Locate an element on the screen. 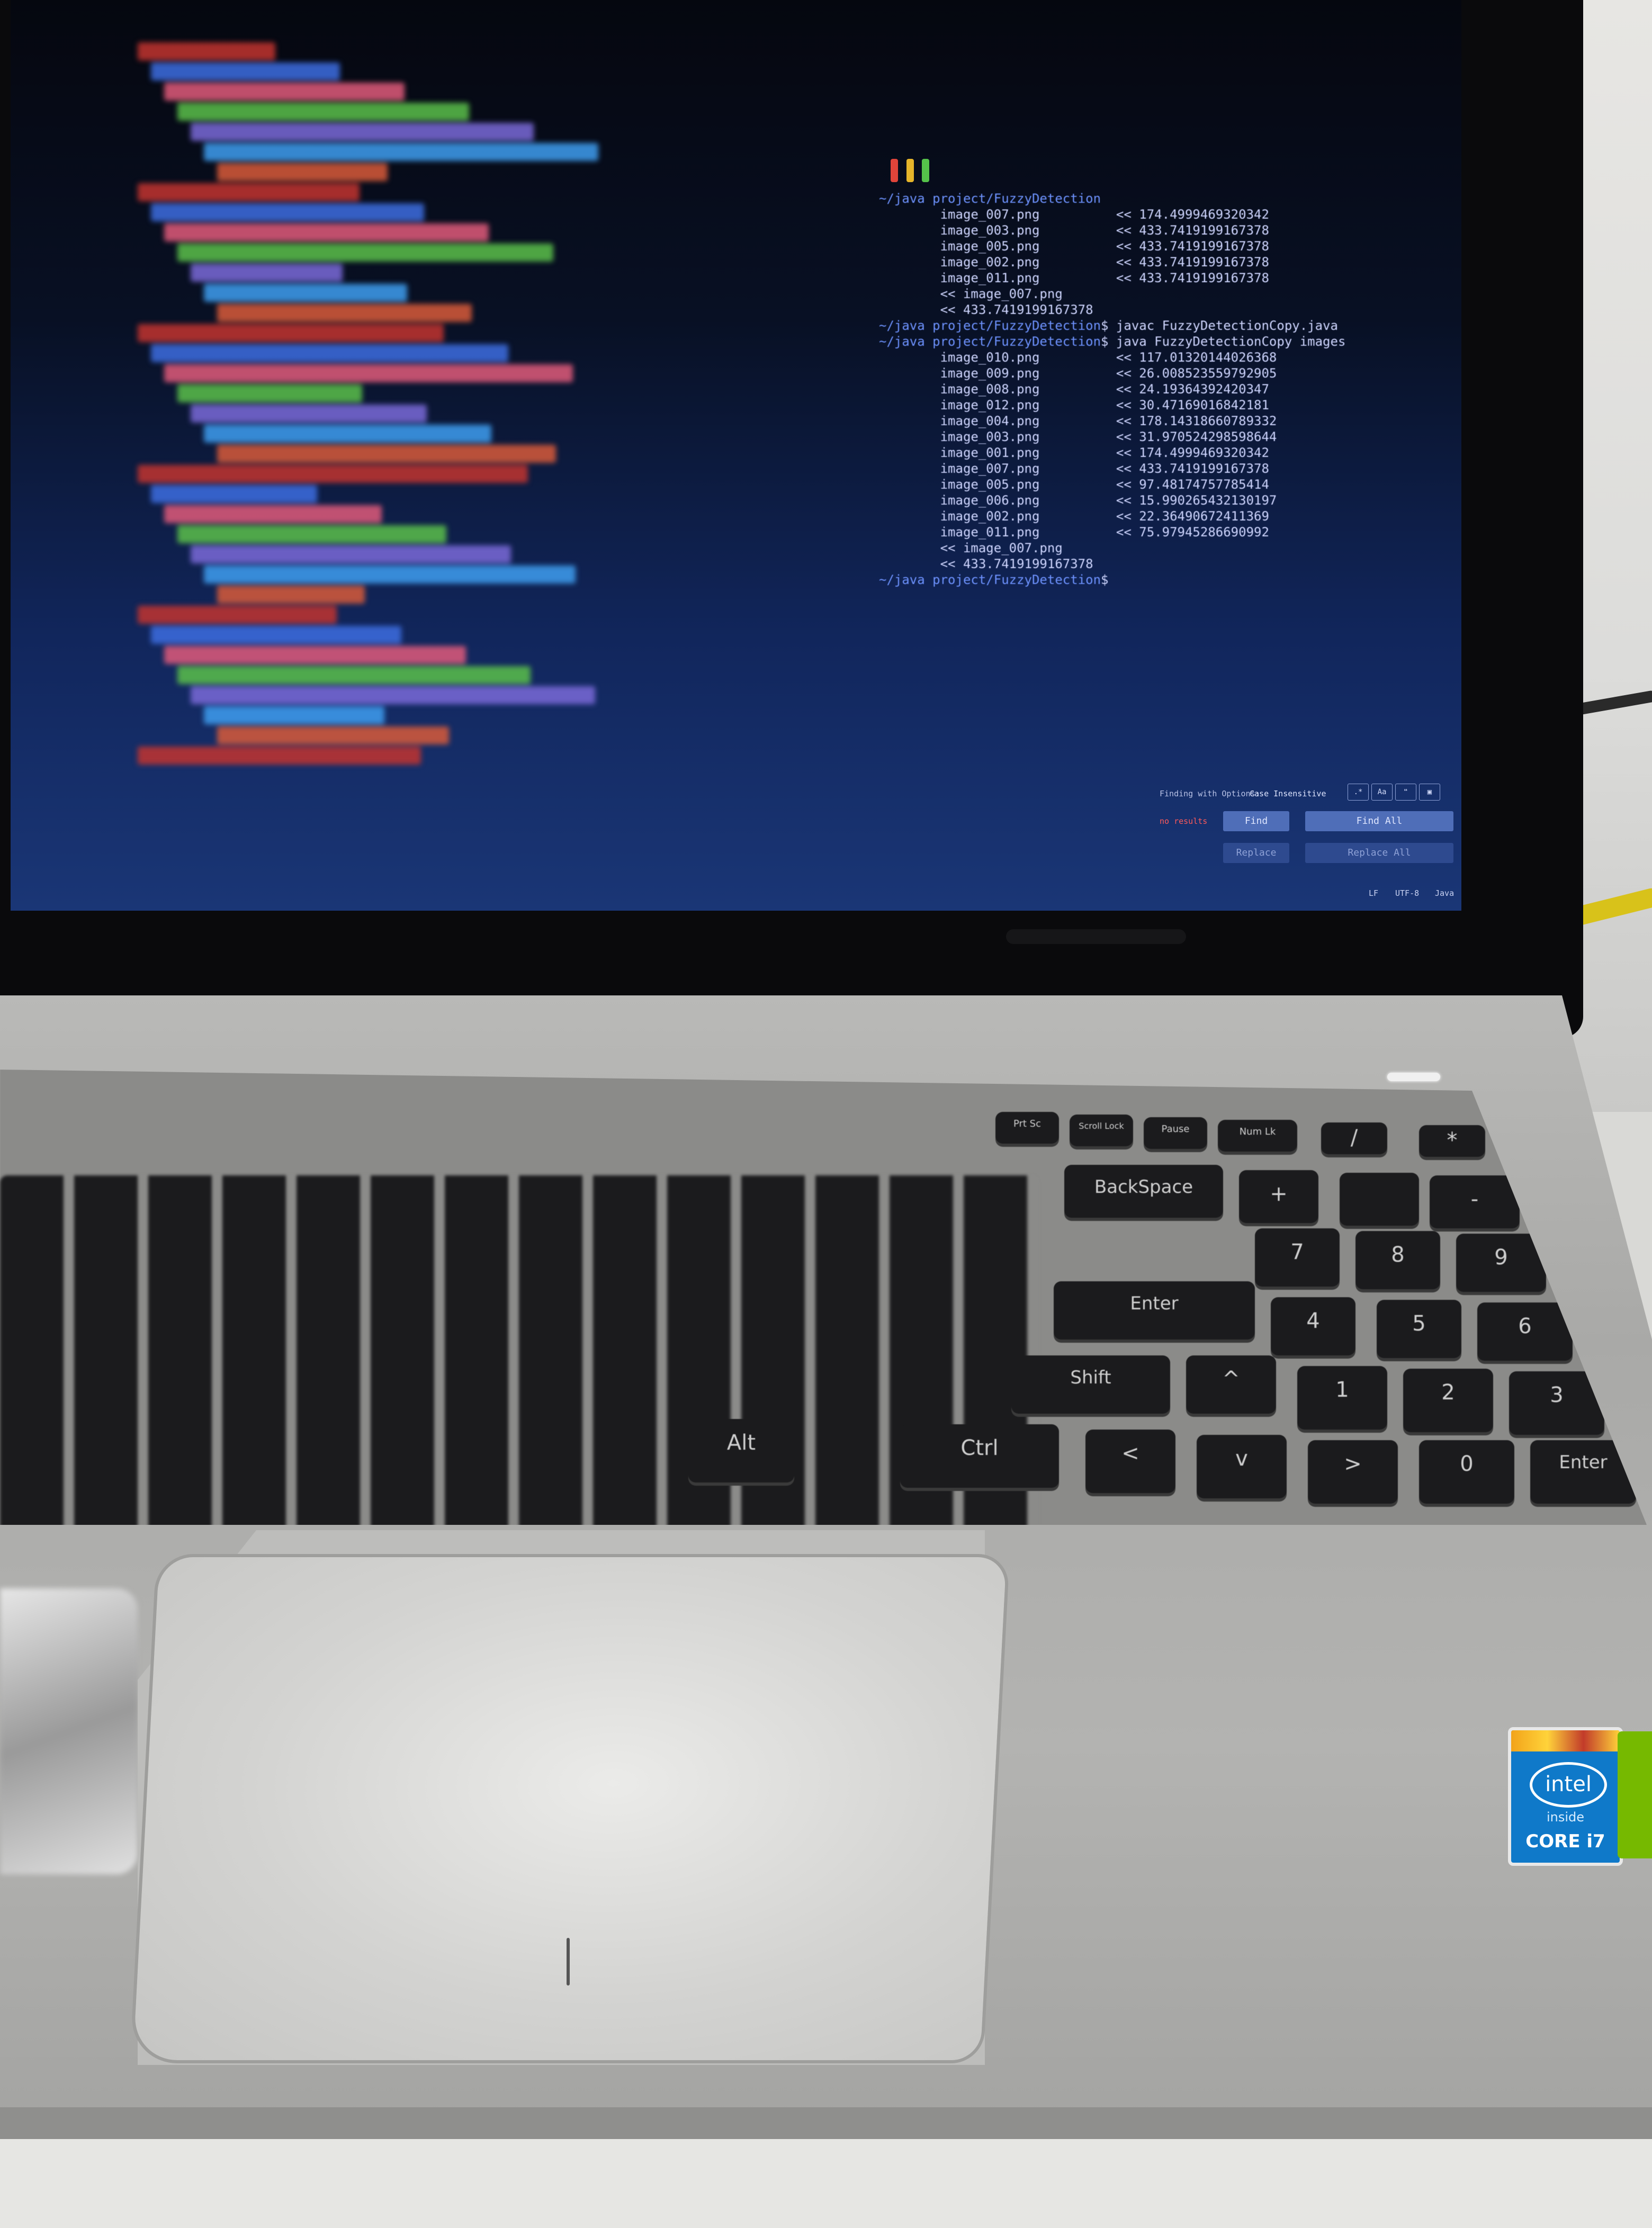 The image size is (1652, 2228). terminal-output-line: image_003.png << 31.970524298598644 is located at coordinates (1078, 437).